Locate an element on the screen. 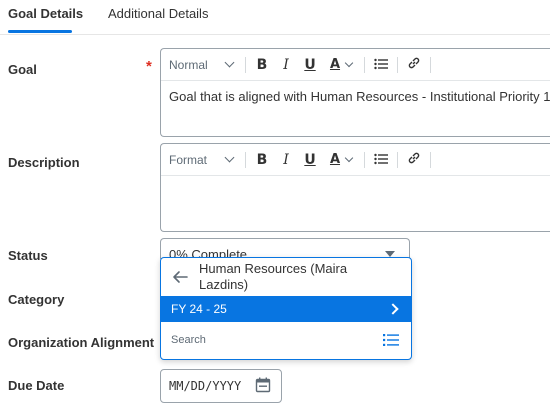 This screenshot has height=410, width=550. dropdown-option: FY 24 - 25 is located at coordinates (286, 309).